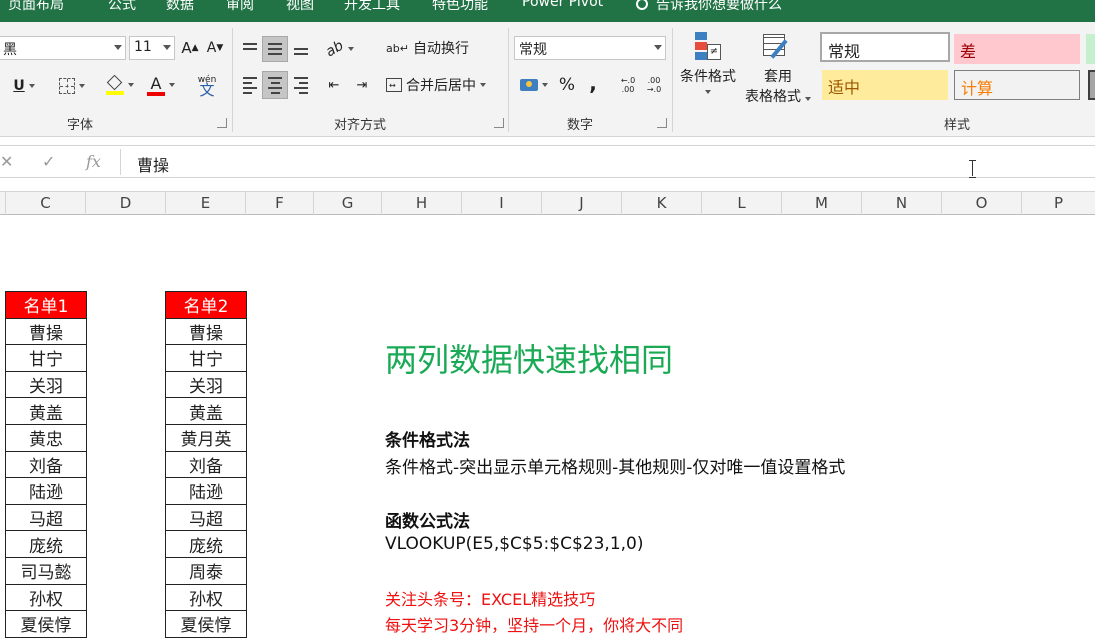 The width and height of the screenshot is (1095, 644). I want to click on comma-style-button: ,, so click(593, 83).